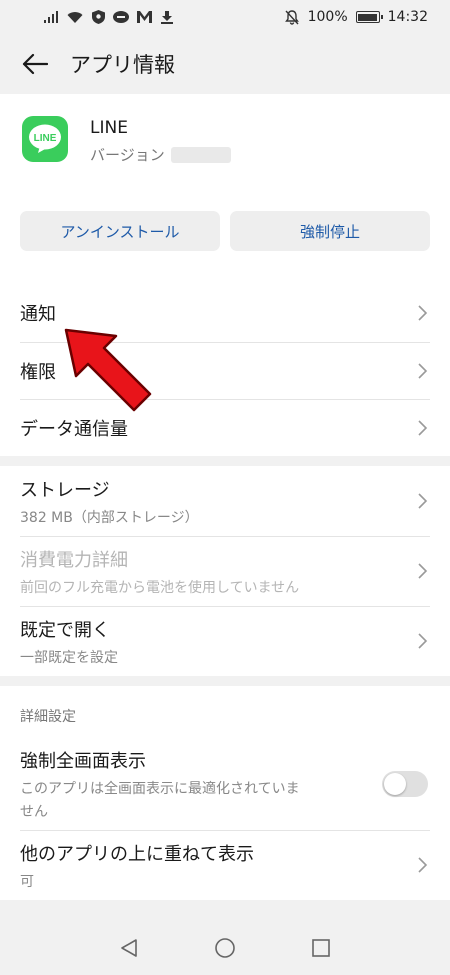 This screenshot has height=975, width=450. Describe the element at coordinates (405, 784) in the screenshot. I see `force-fullscreen-toggle` at that location.